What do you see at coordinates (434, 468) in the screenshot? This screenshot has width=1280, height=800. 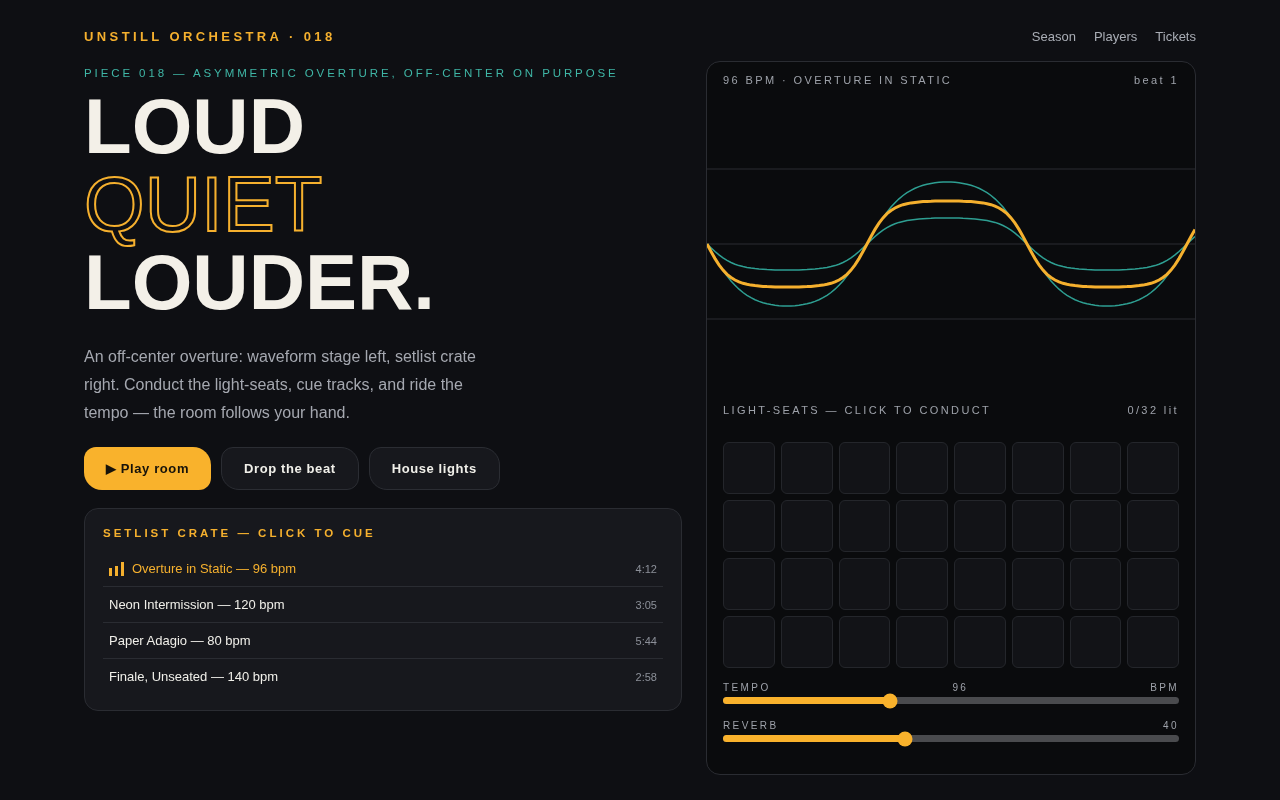 I see `action-button: House lights` at bounding box center [434, 468].